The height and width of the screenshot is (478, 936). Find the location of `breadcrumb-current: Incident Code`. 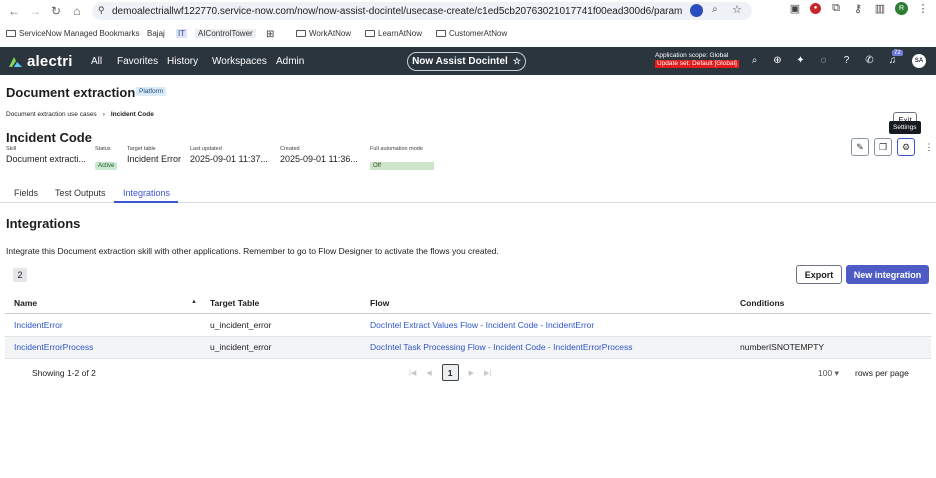

breadcrumb-current: Incident Code is located at coordinates (132, 114).